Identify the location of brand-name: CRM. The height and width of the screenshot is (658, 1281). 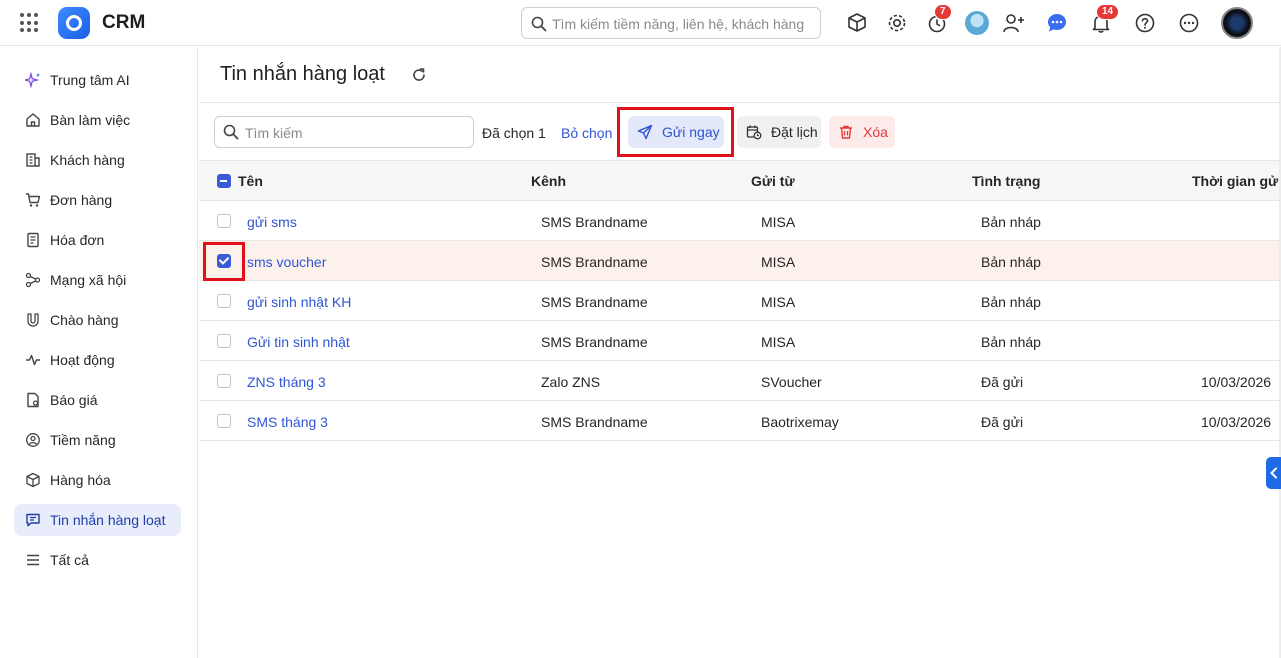
(124, 22).